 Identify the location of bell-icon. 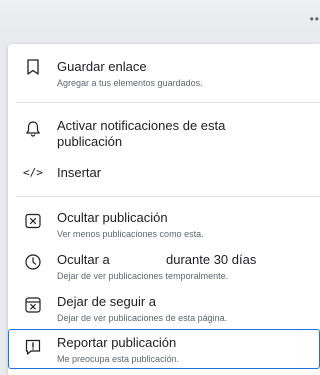
(33, 129).